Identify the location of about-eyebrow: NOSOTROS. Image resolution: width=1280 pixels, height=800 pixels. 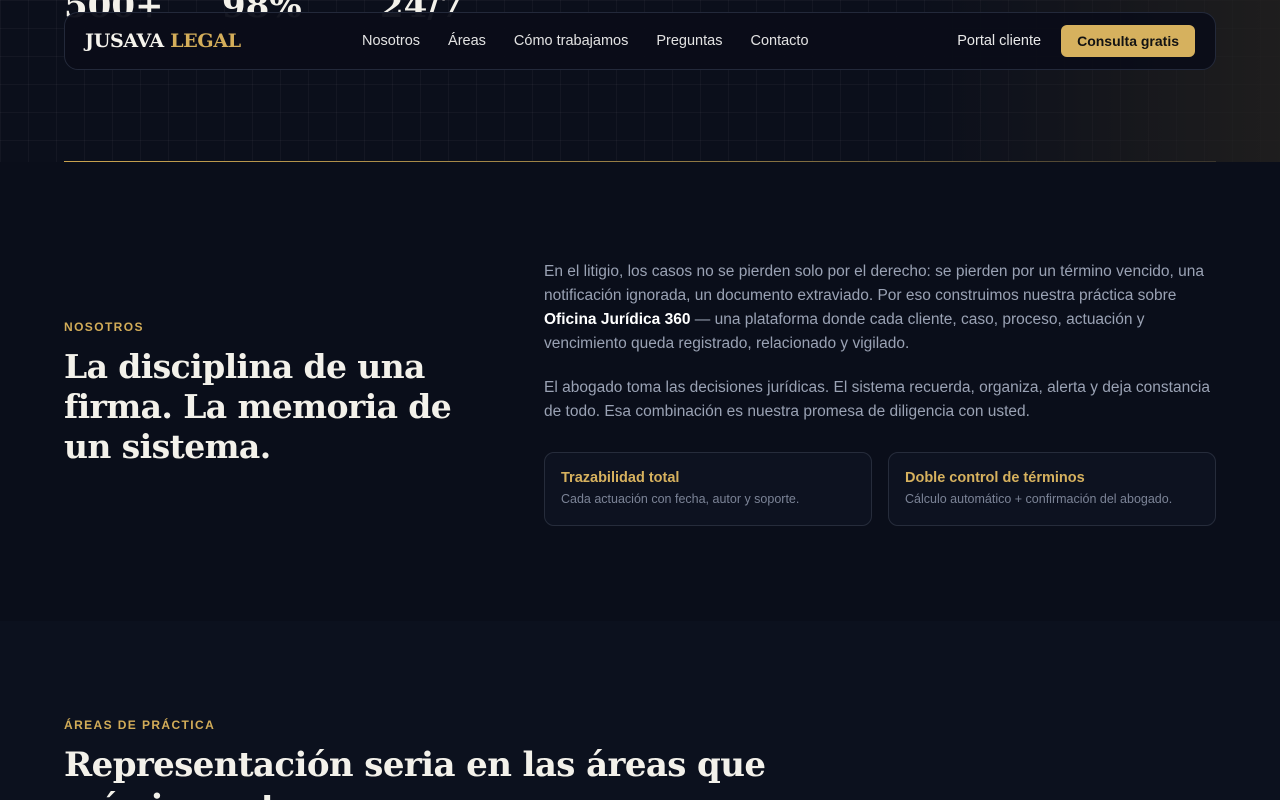
(104, 327).